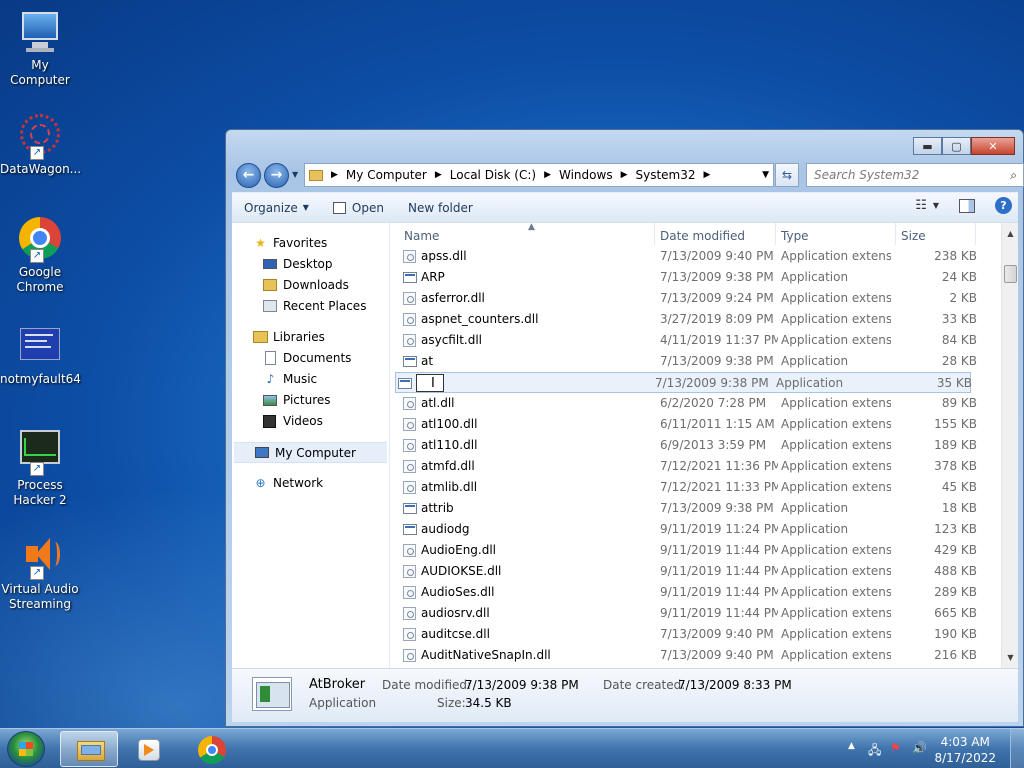 The width and height of the screenshot is (1024, 768). What do you see at coordinates (795, 236) in the screenshot?
I see `column-header-type: Type` at bounding box center [795, 236].